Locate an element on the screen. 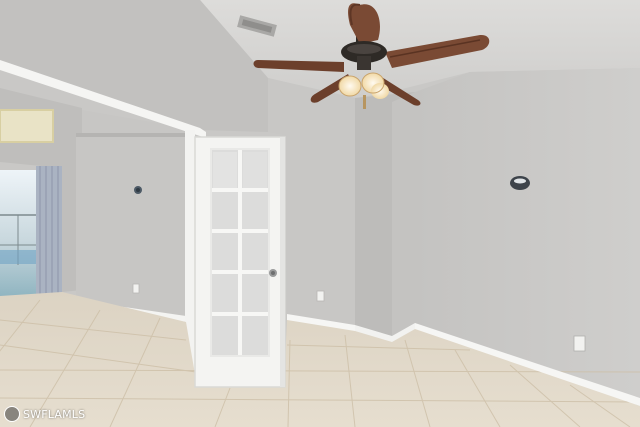 The image size is (640, 427). door-glass-panes is located at coordinates (240, 252).